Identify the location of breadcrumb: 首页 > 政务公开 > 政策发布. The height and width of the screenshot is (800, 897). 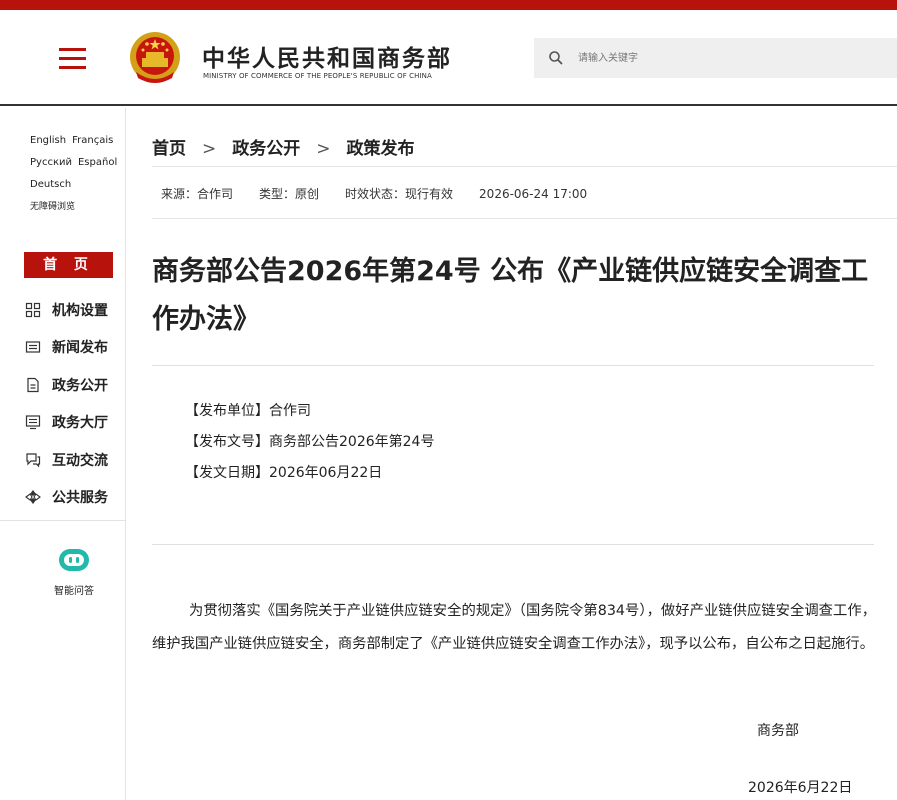
(283, 146).